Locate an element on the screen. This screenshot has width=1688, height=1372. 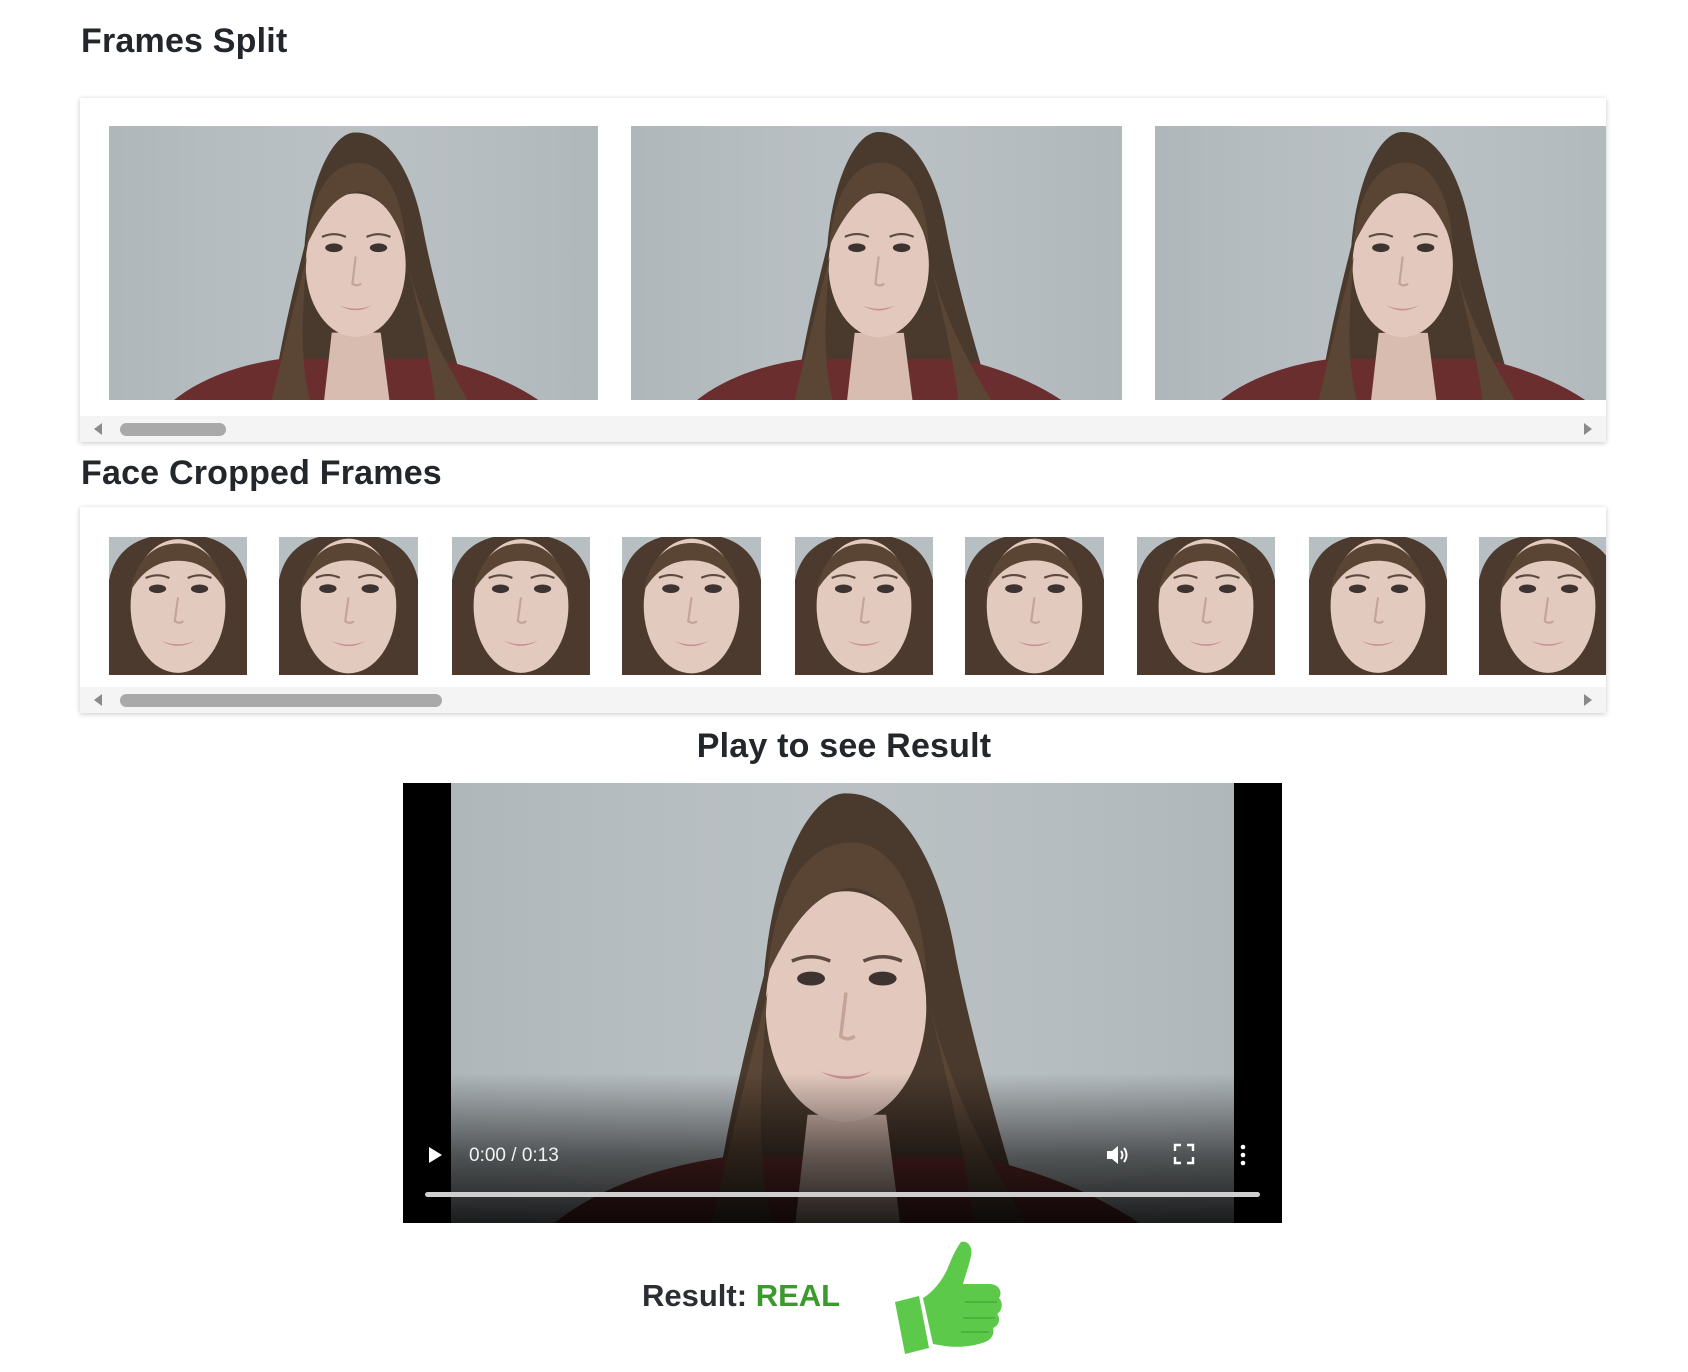
result-value: REAL is located at coordinates (798, 1295).